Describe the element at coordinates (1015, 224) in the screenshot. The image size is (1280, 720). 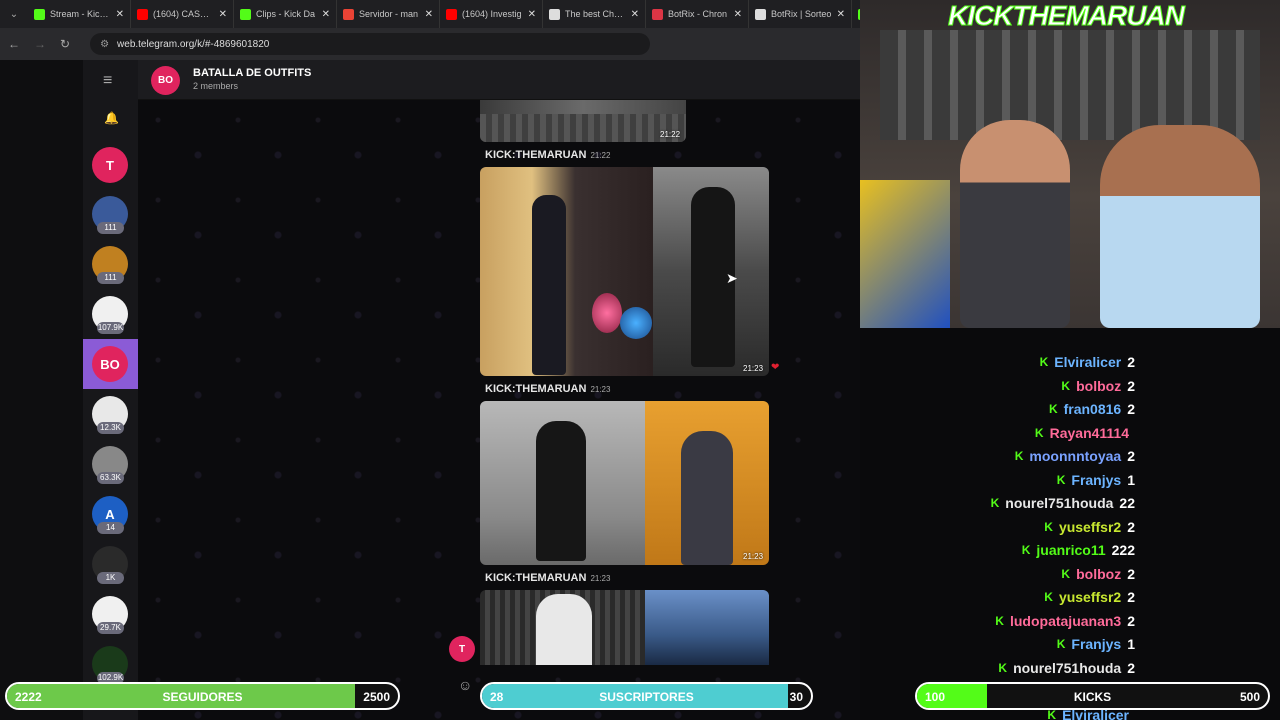
I see `webcam-person-left` at that location.